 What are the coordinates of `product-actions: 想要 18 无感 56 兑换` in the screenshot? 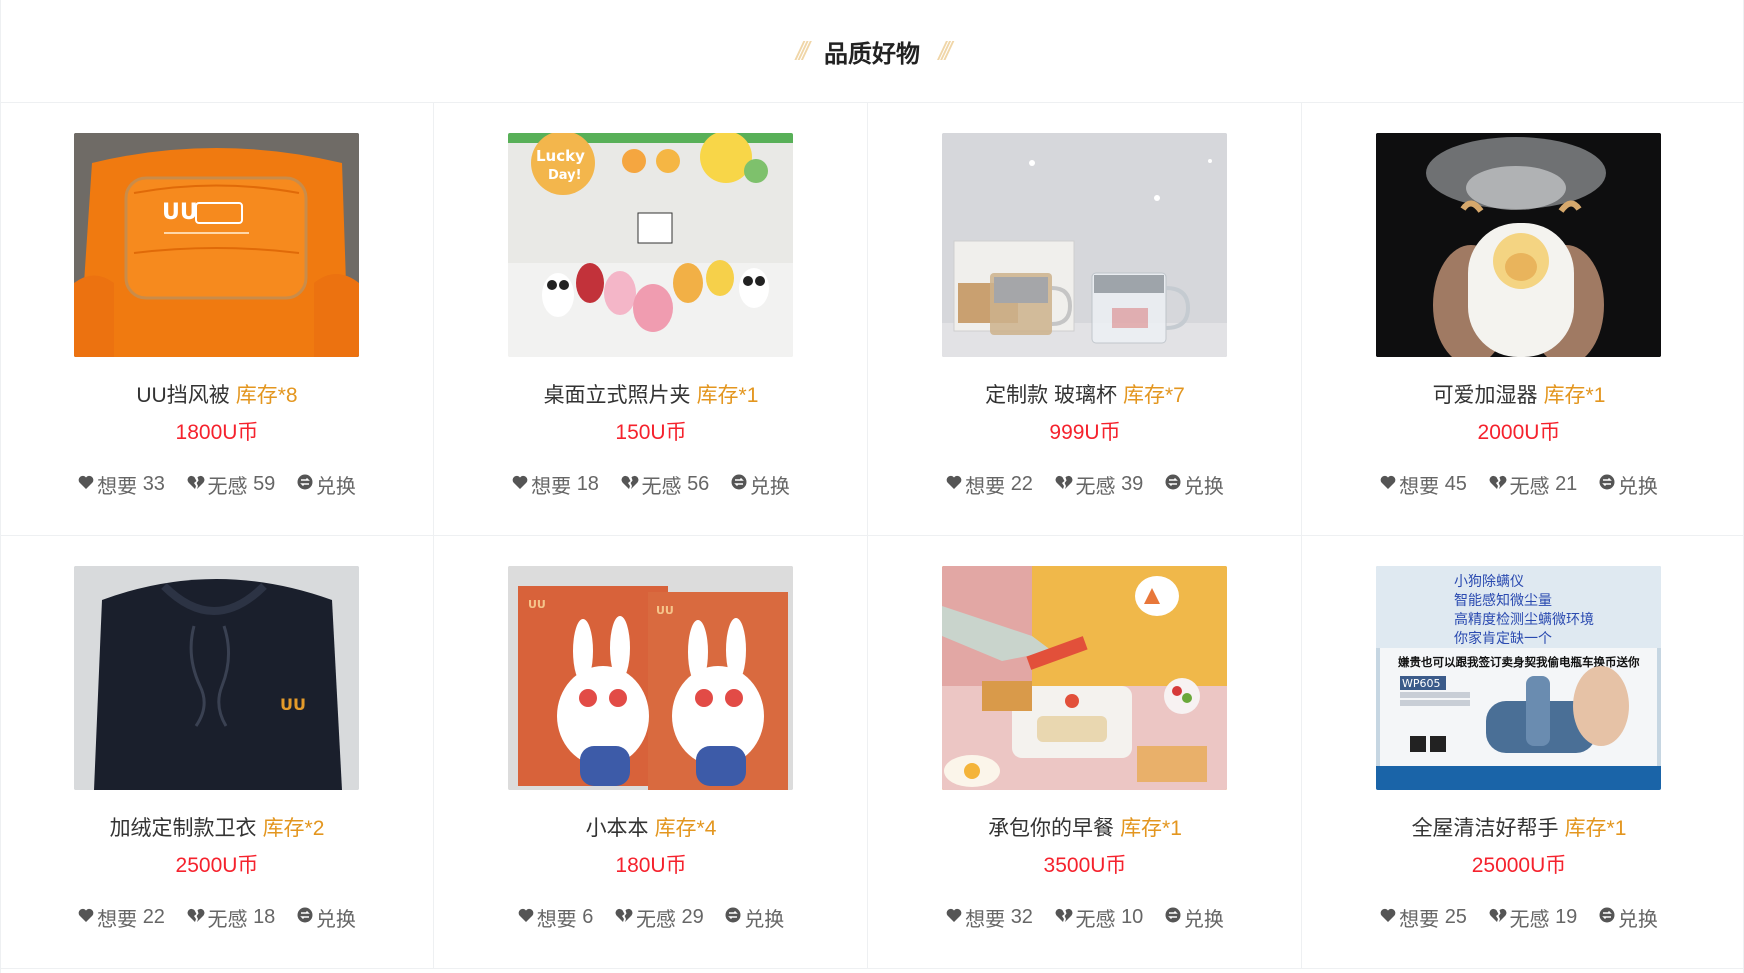 It's located at (651, 484).